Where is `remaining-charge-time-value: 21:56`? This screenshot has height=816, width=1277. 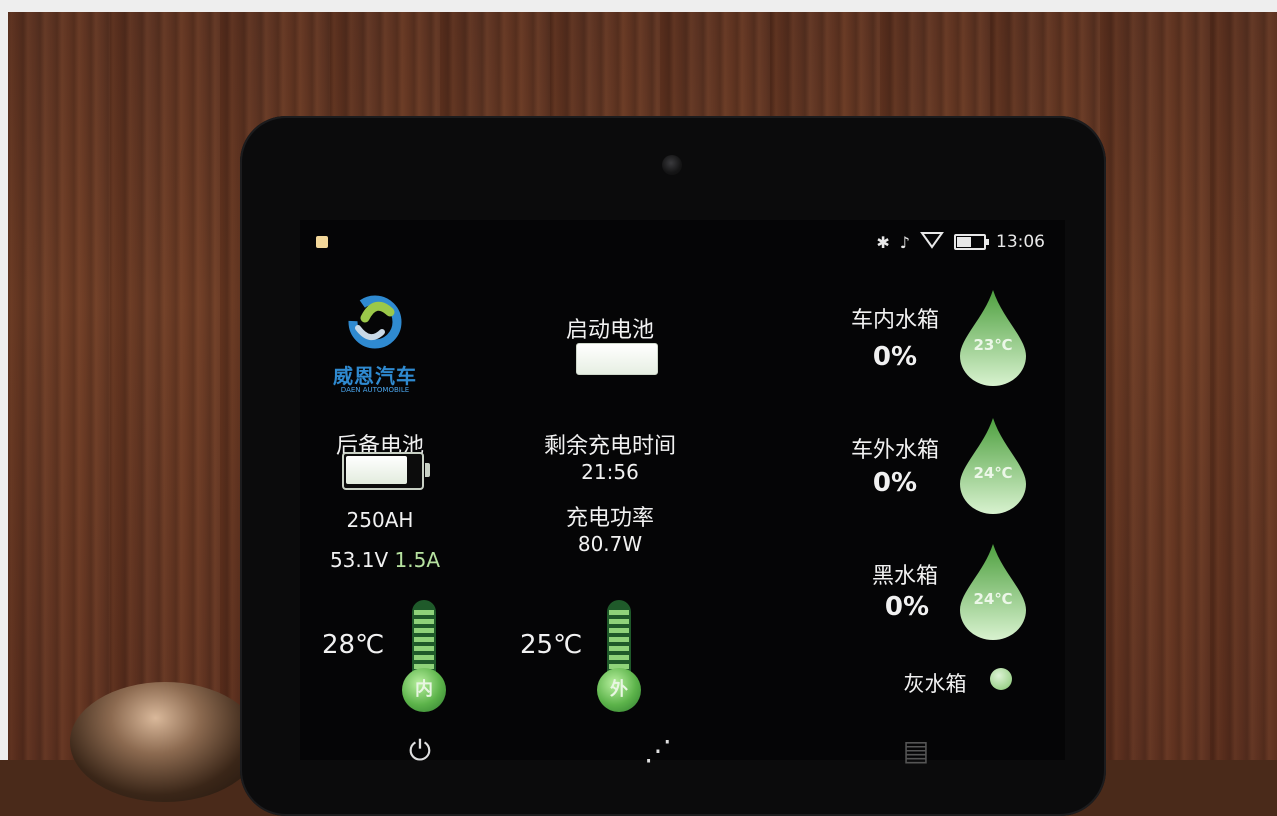
remaining-charge-time-value: 21:56 is located at coordinates (610, 472).